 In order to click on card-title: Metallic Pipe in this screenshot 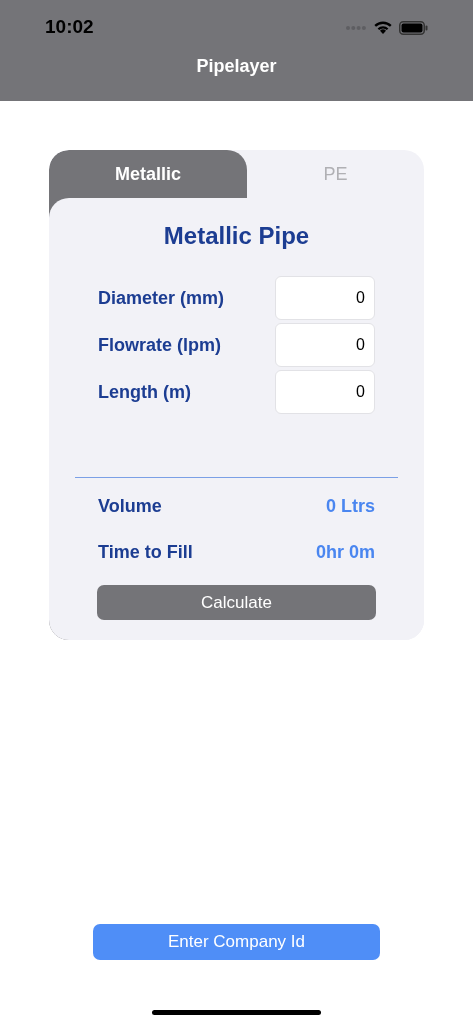, I will do `click(236, 236)`.